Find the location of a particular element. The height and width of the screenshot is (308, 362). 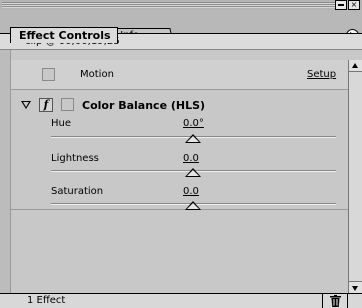

effect-name: Color Balance (HLS) is located at coordinates (144, 105).